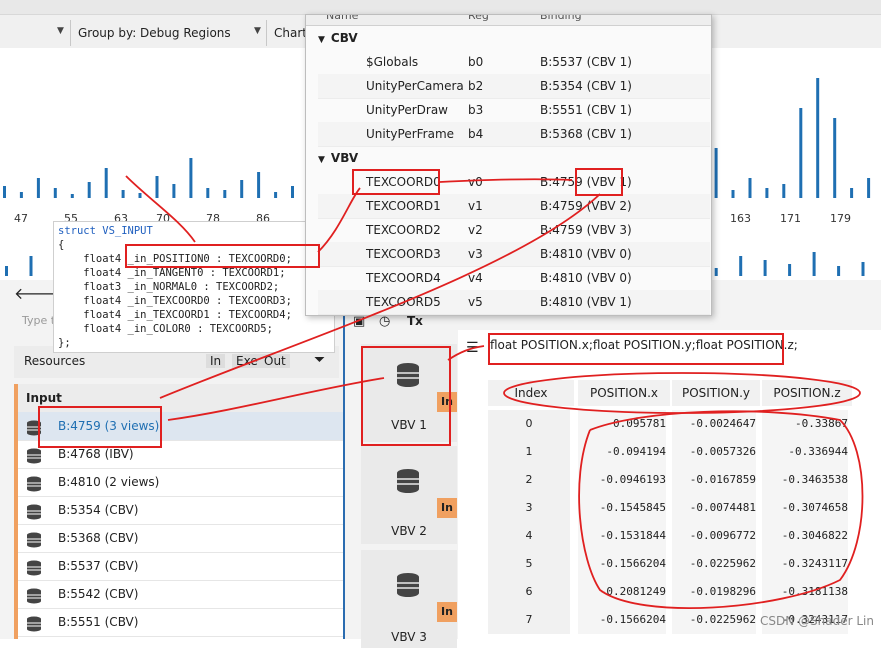  I want to click on watermark: CSDN @Shader Lin, so click(817, 621).